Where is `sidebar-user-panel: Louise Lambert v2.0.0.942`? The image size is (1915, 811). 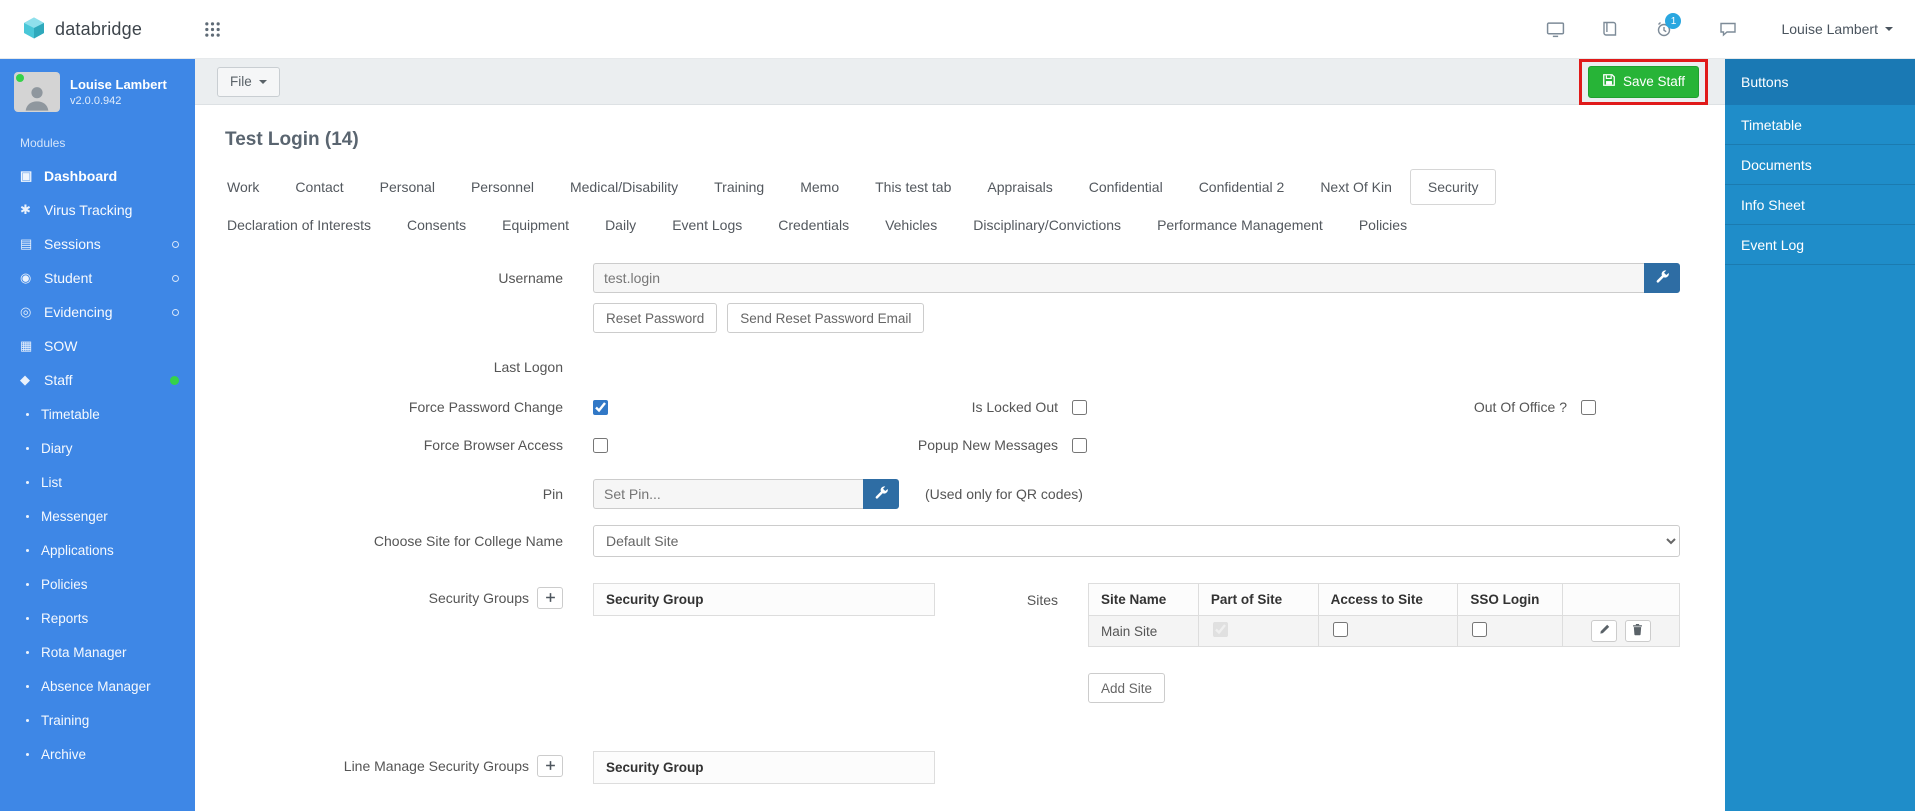 sidebar-user-panel: Louise Lambert v2.0.0.942 is located at coordinates (97, 91).